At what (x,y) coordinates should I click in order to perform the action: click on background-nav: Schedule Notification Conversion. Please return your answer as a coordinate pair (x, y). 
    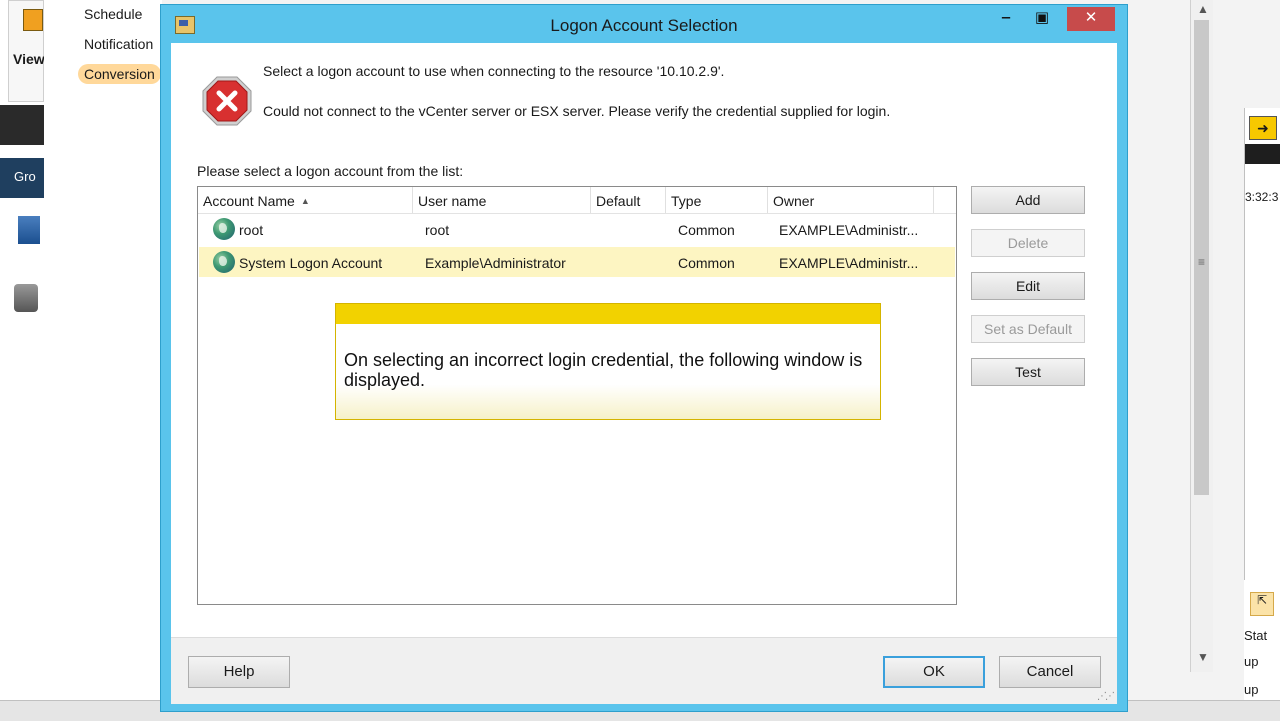
    Looking at the image, I should click on (103, 360).